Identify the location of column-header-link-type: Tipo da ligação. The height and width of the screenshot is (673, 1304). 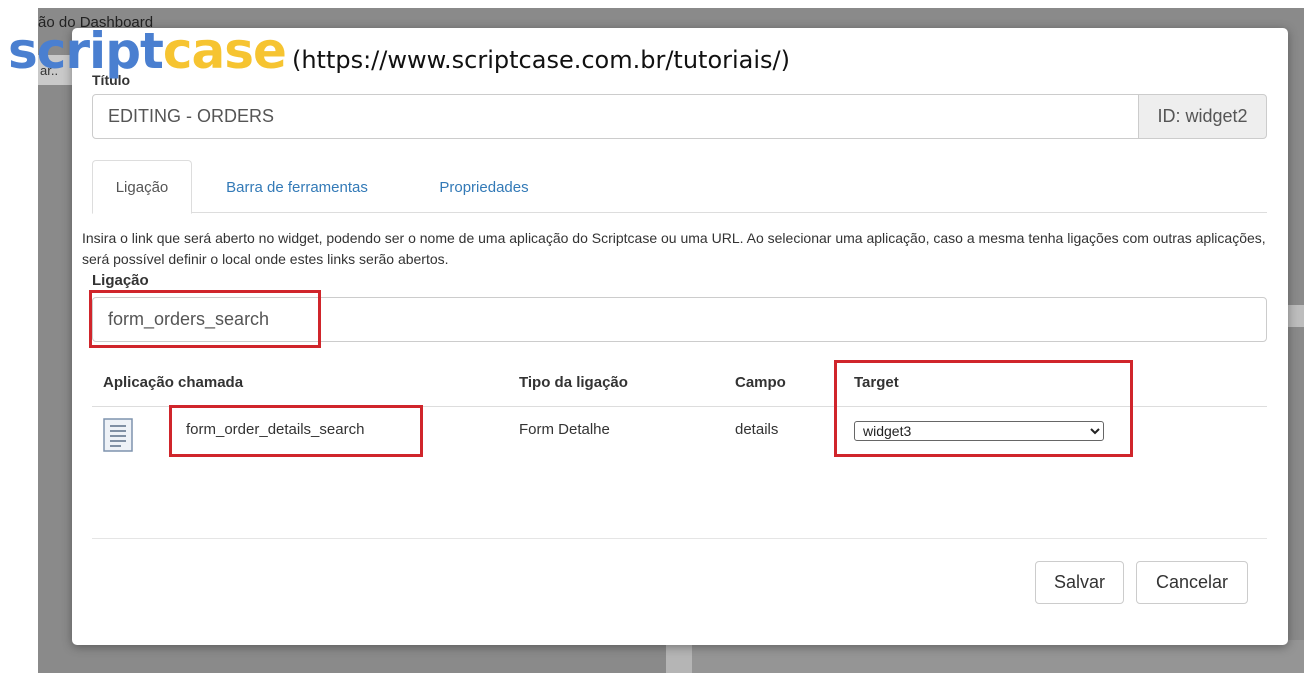
(573, 382).